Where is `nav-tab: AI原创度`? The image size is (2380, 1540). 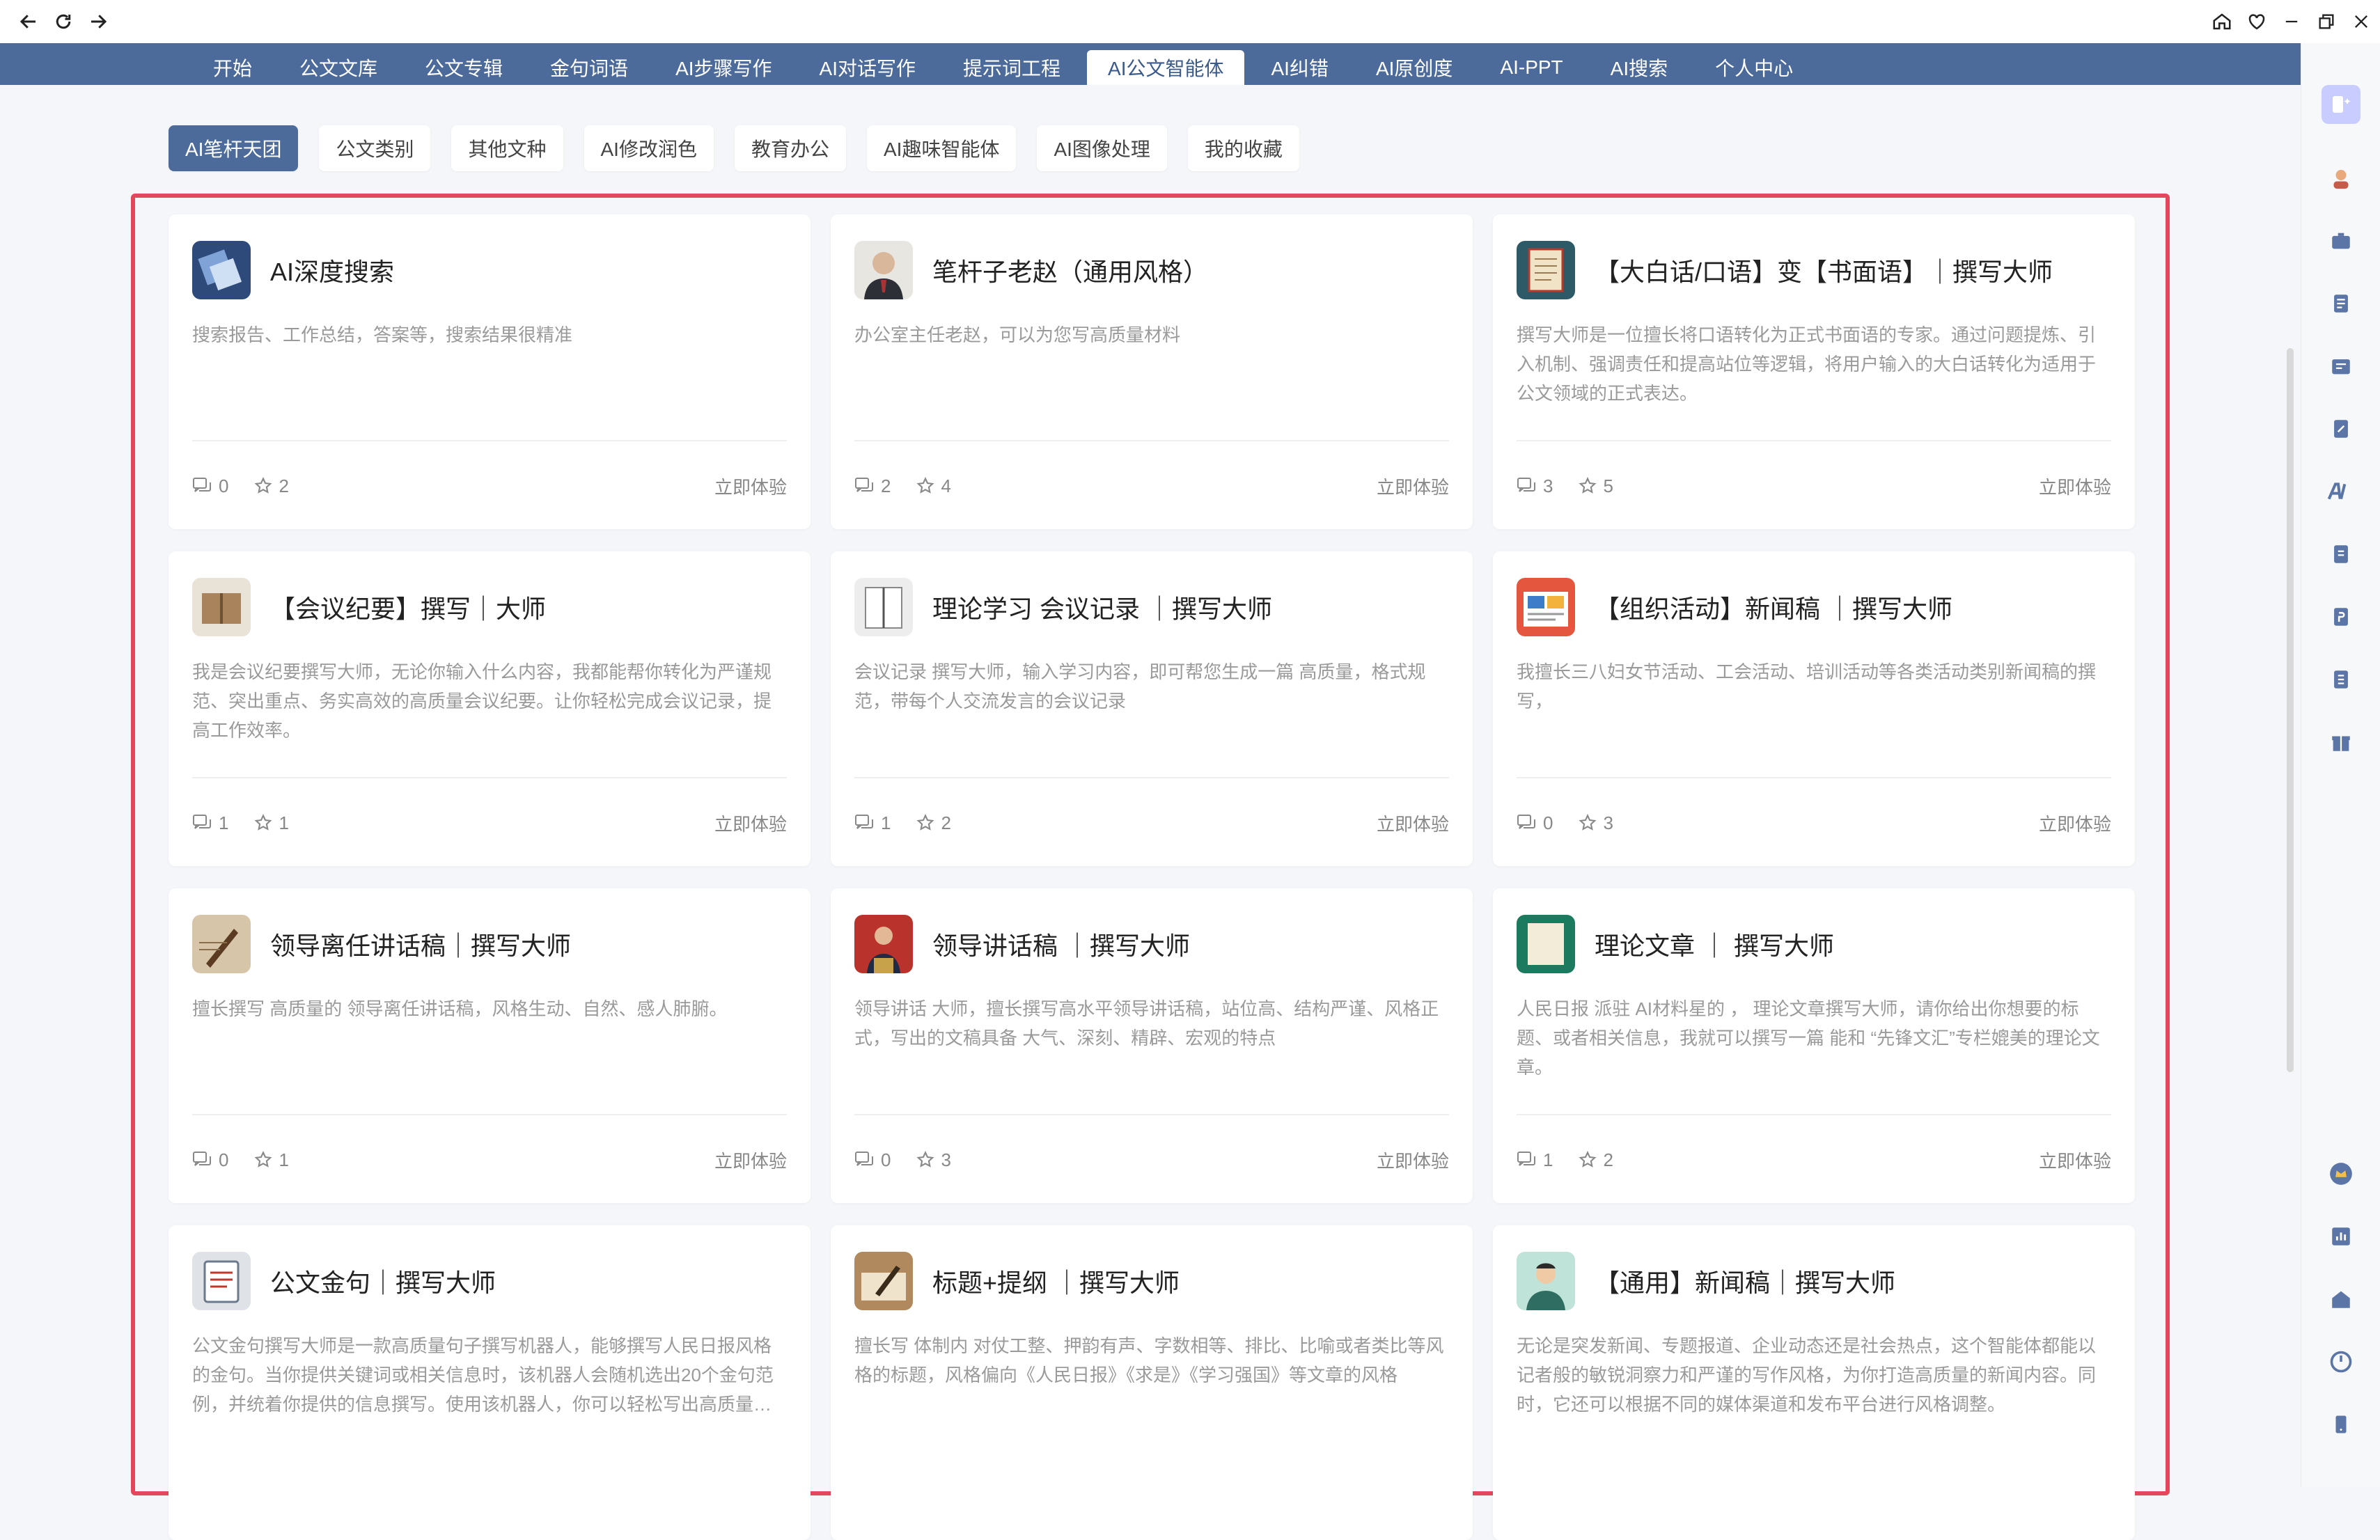 nav-tab: AI原创度 is located at coordinates (1414, 67).